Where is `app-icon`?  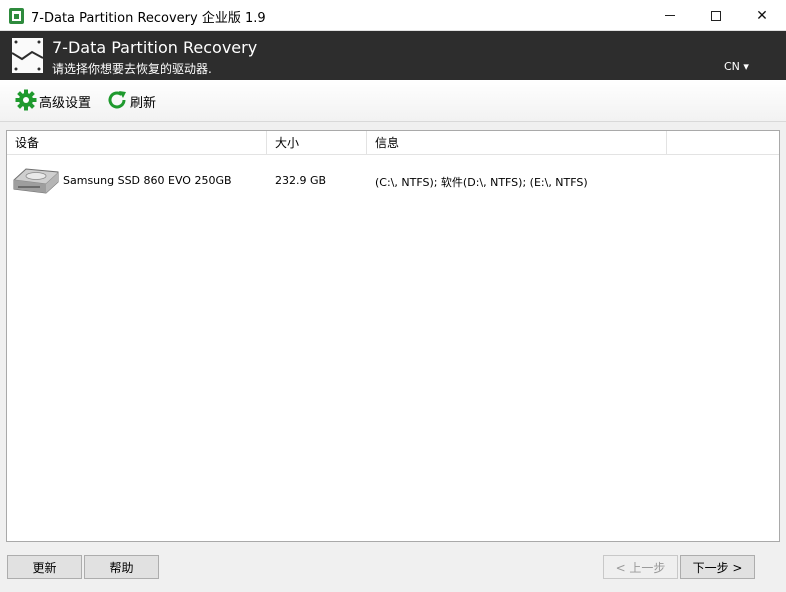 app-icon is located at coordinates (16, 16).